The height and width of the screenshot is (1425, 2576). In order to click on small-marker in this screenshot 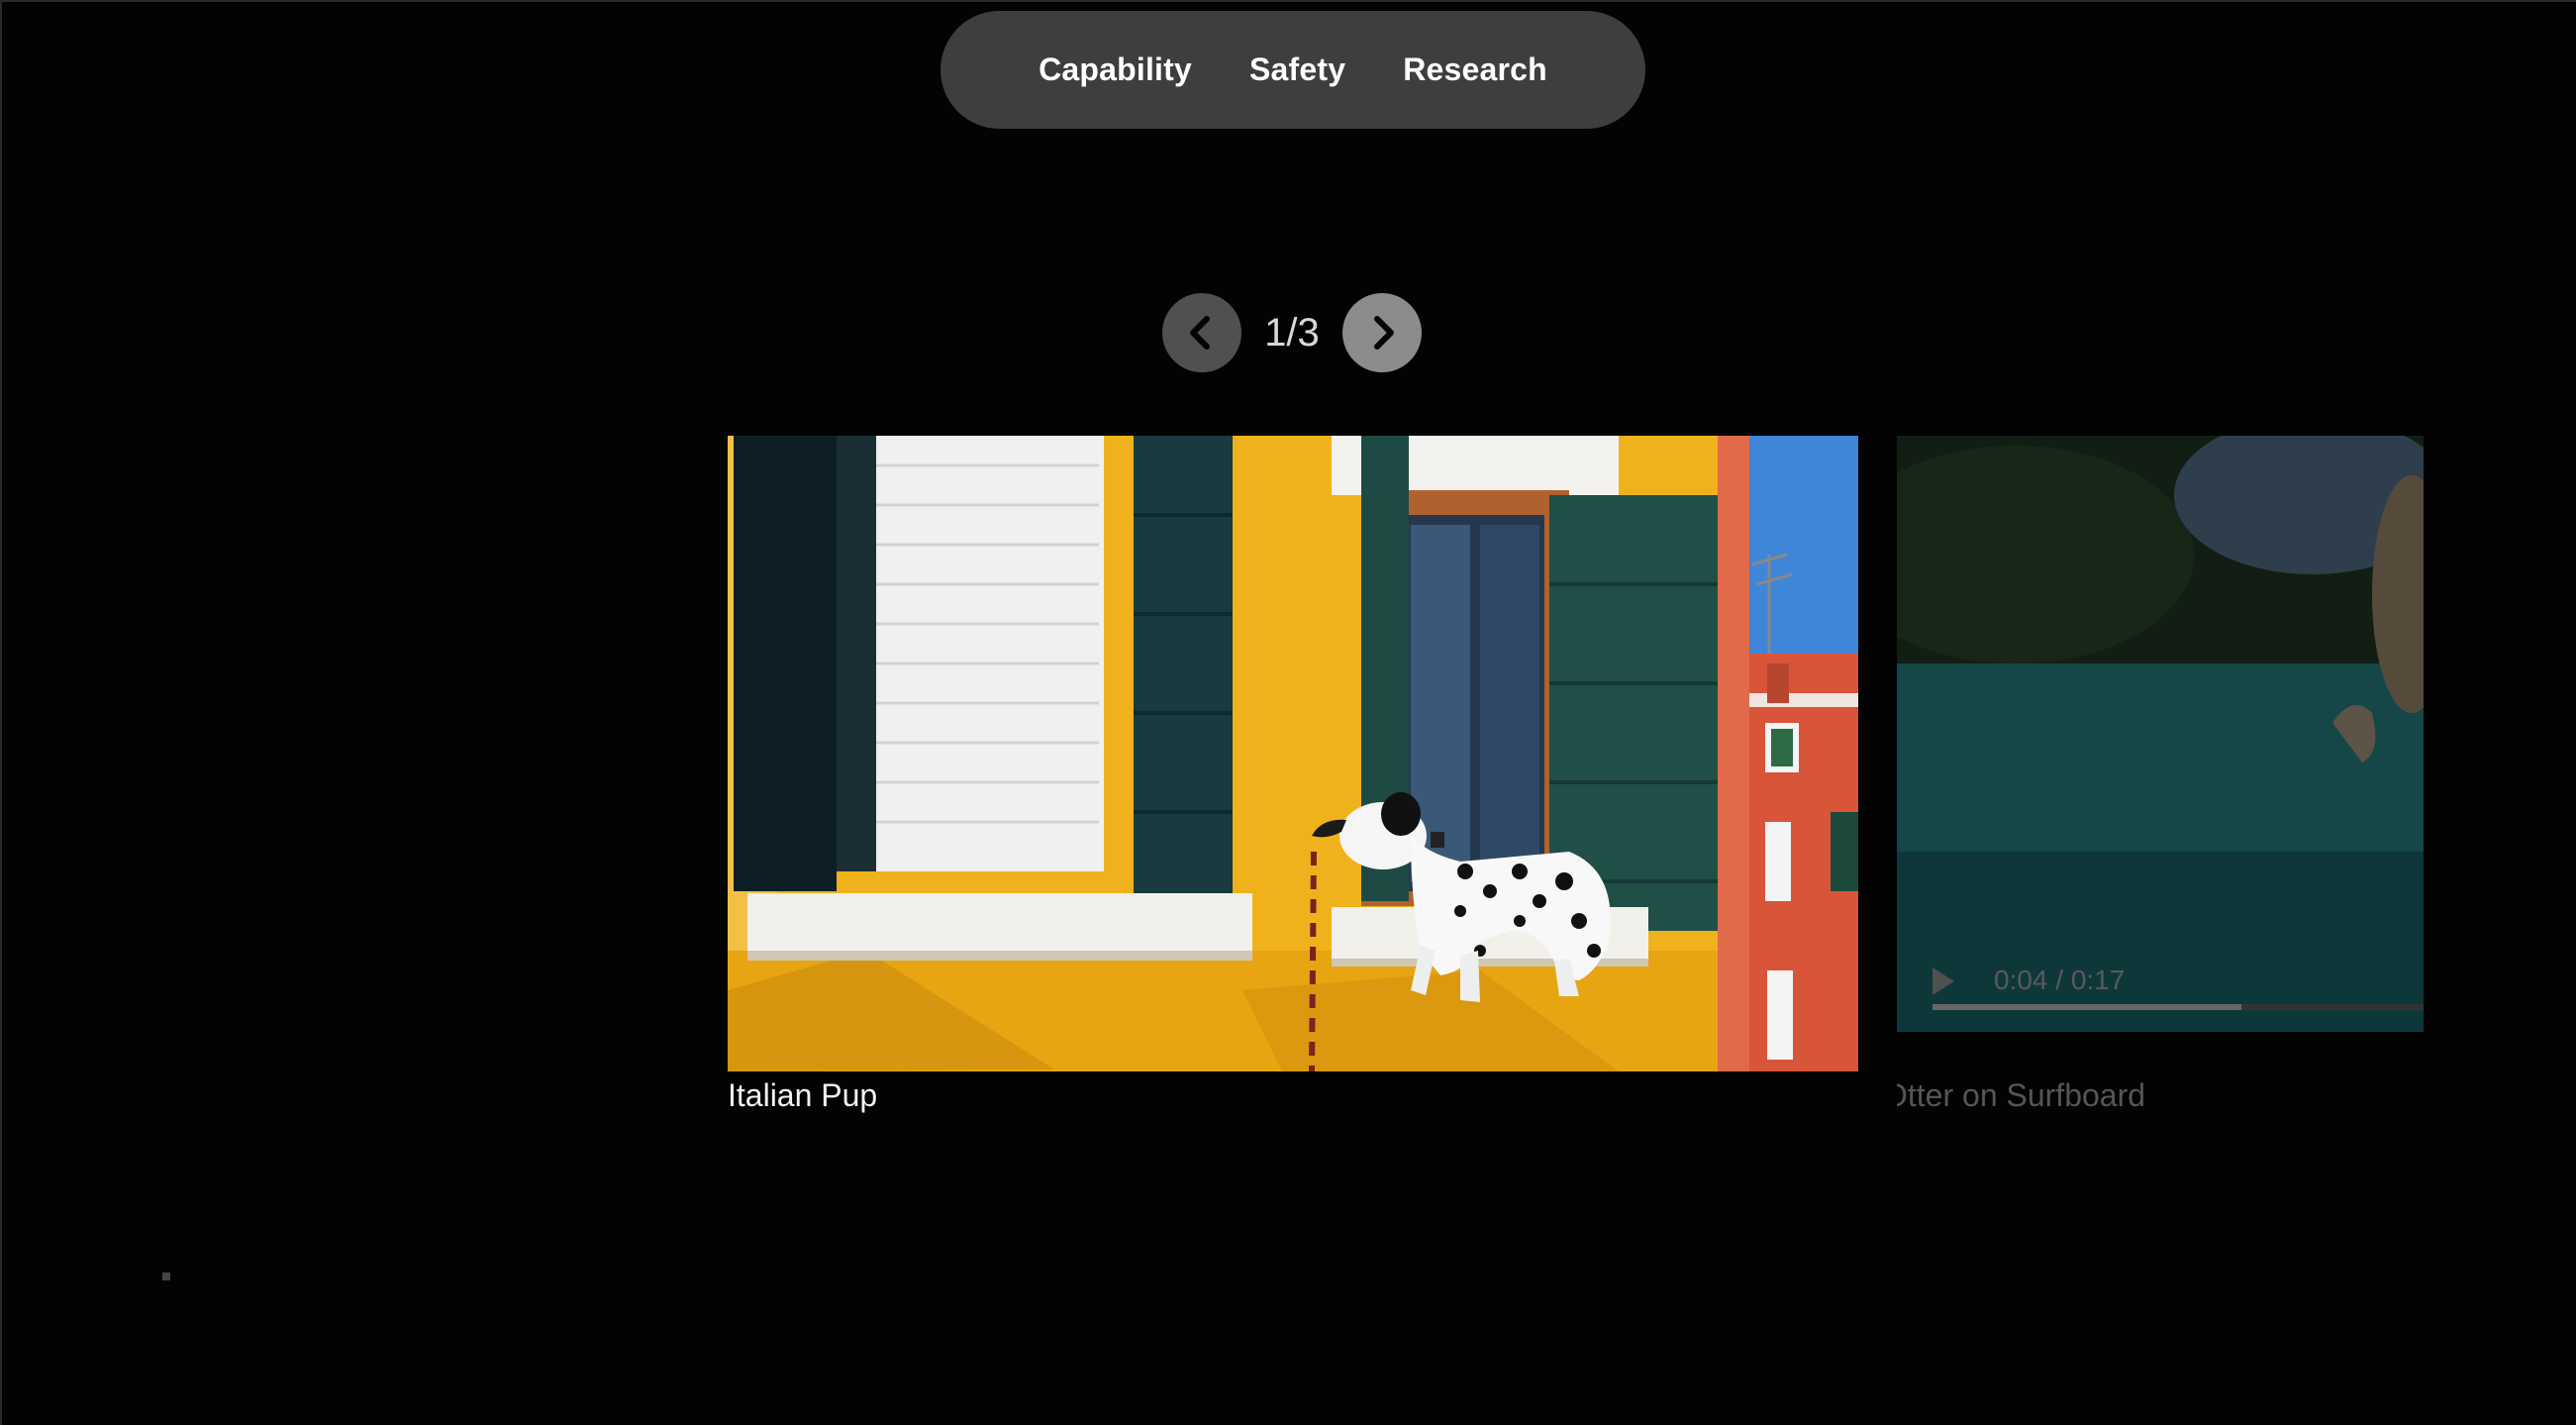, I will do `click(166, 1276)`.